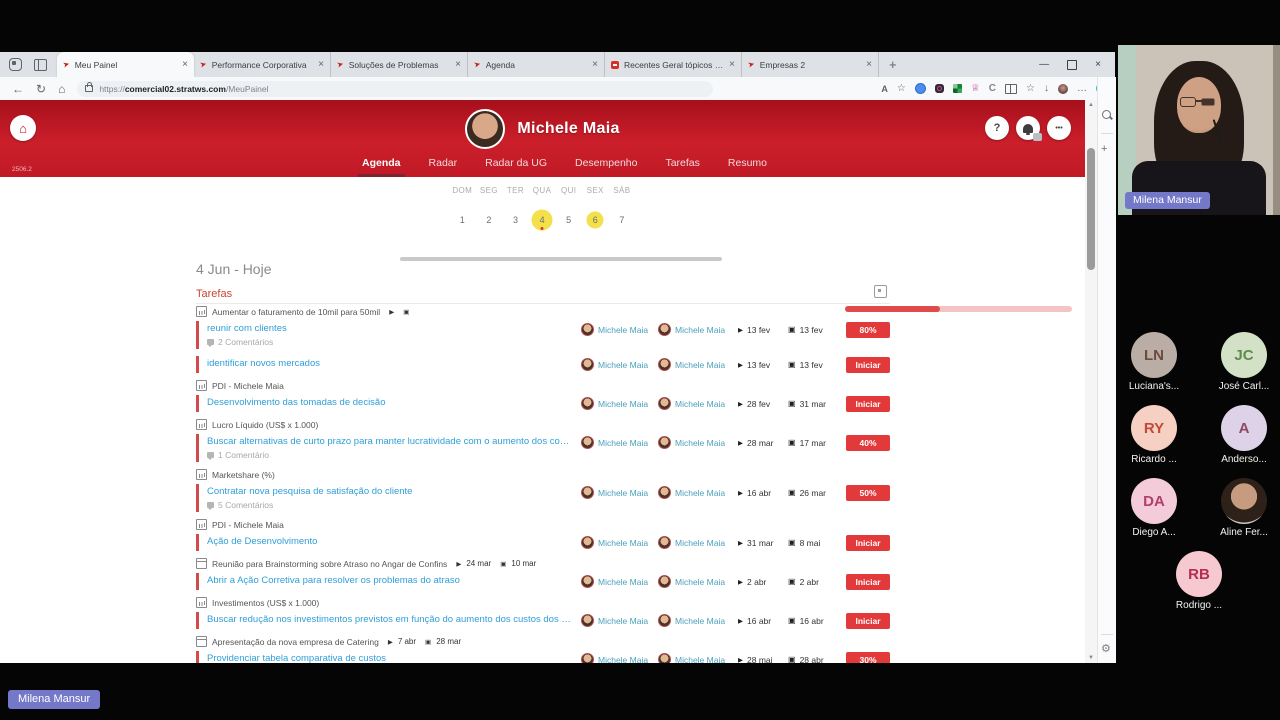 The image size is (1280, 720). Describe the element at coordinates (515, 220) in the screenshot. I see `calendar-date: 3` at that location.